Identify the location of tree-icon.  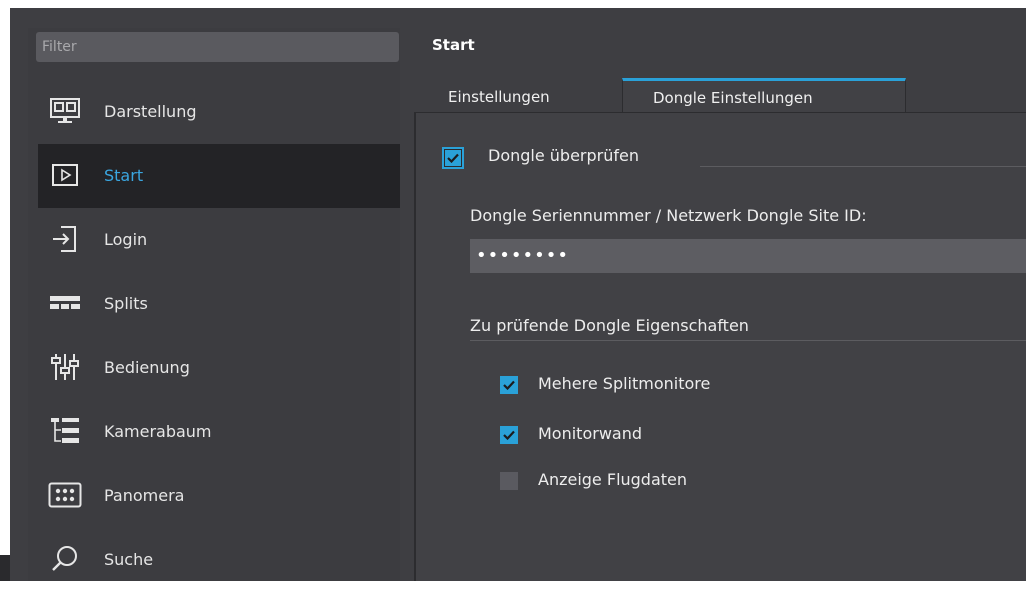
(65, 431).